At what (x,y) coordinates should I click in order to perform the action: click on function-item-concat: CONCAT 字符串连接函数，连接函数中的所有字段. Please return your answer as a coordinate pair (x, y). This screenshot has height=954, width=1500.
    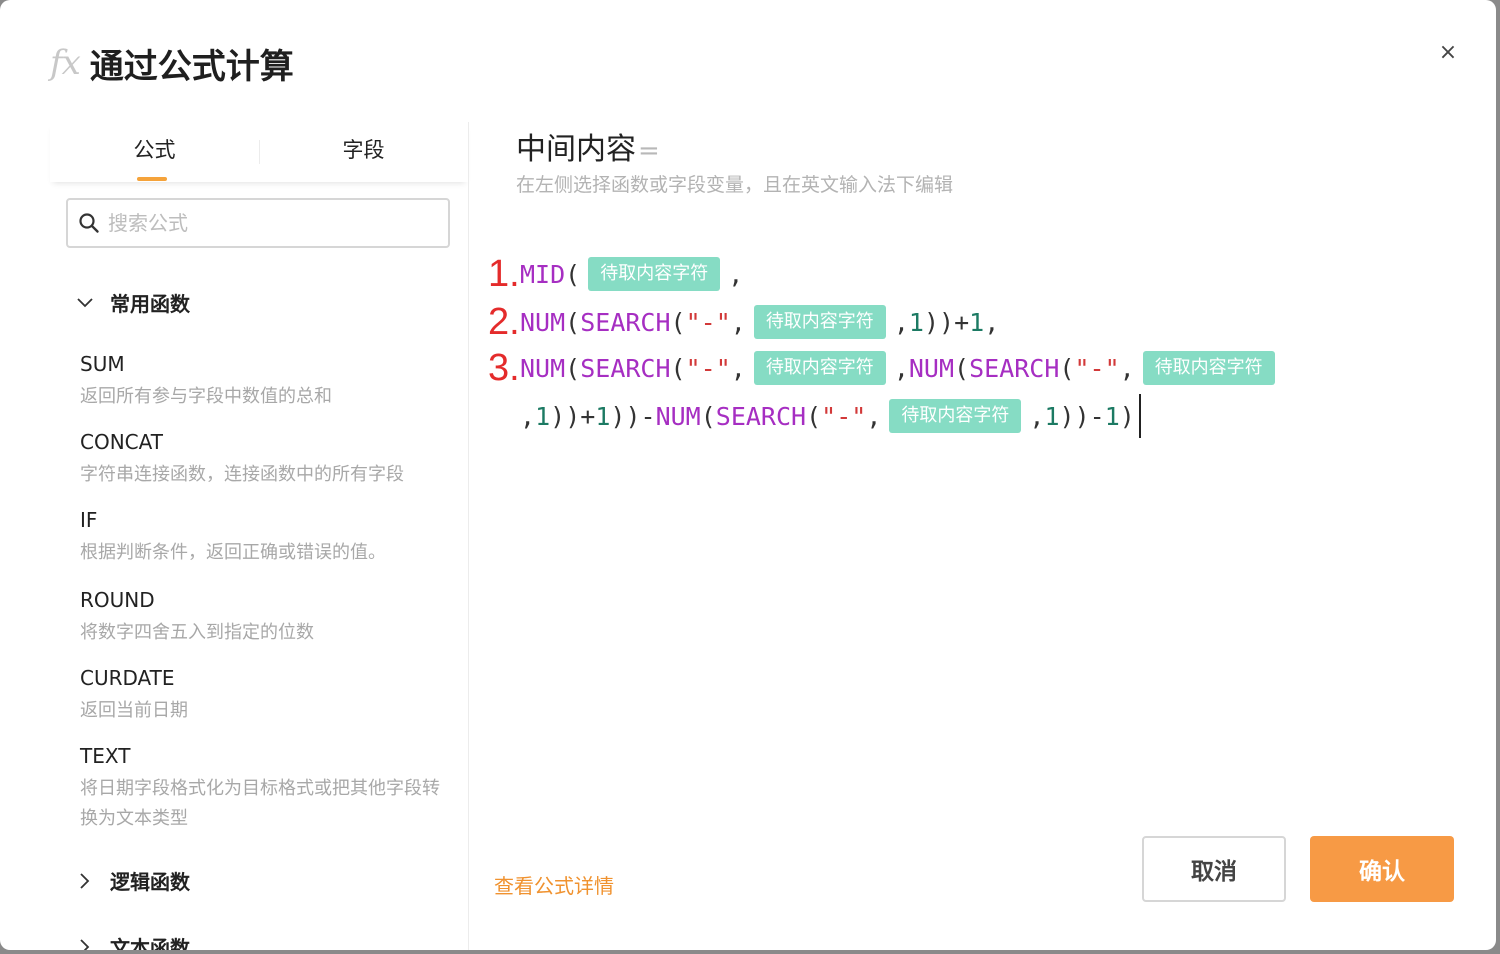
    Looking at the image, I should click on (265, 459).